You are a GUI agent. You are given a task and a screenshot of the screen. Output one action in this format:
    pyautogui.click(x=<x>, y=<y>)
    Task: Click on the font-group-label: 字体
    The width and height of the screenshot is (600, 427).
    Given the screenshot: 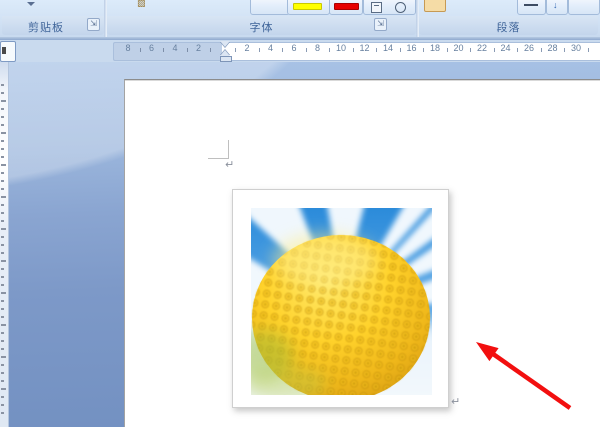 What is the action you would take?
    pyautogui.click(x=261, y=28)
    